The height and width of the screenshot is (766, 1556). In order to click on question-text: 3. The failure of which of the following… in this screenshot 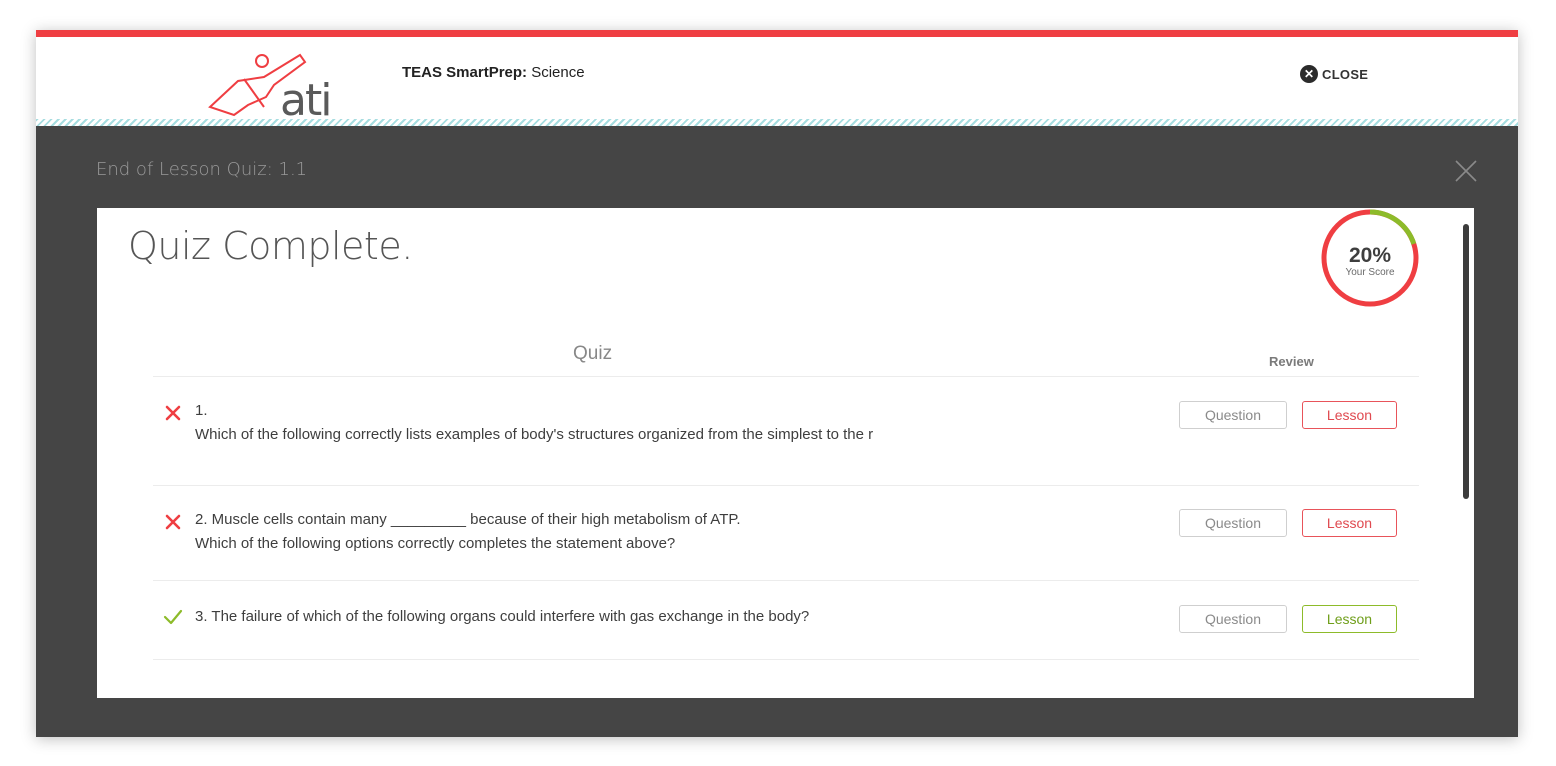, I will do `click(502, 616)`.